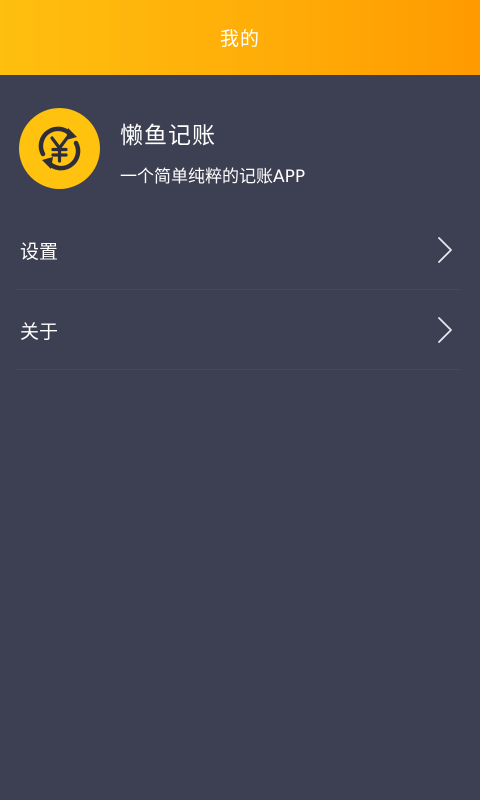 This screenshot has width=480, height=800. I want to click on app-header: 我的, so click(240, 37).